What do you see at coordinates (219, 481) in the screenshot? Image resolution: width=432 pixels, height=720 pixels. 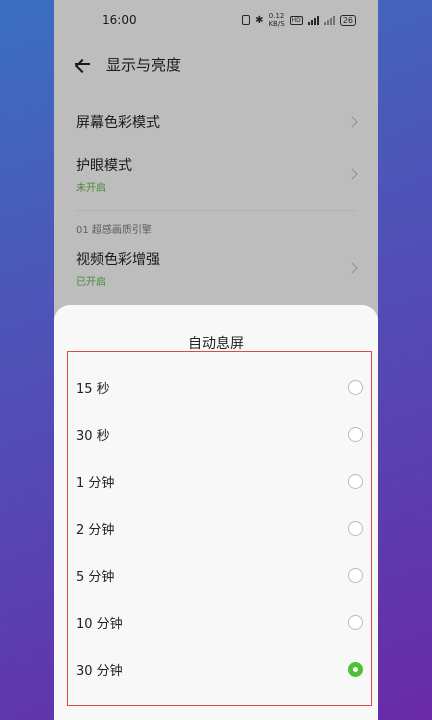 I see `option-1-minute: 1 分钟` at bounding box center [219, 481].